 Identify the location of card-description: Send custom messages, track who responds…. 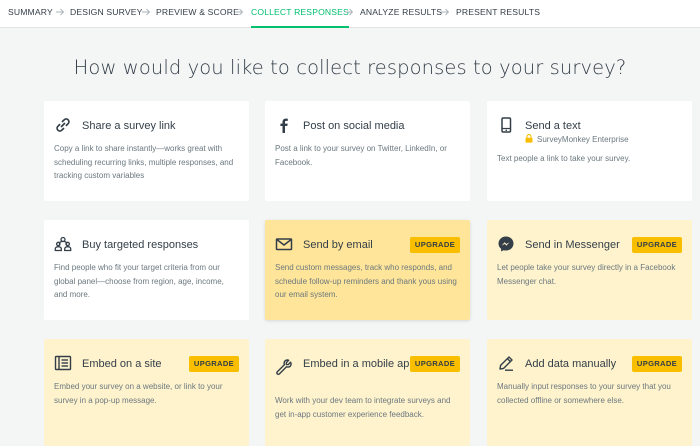
(366, 281).